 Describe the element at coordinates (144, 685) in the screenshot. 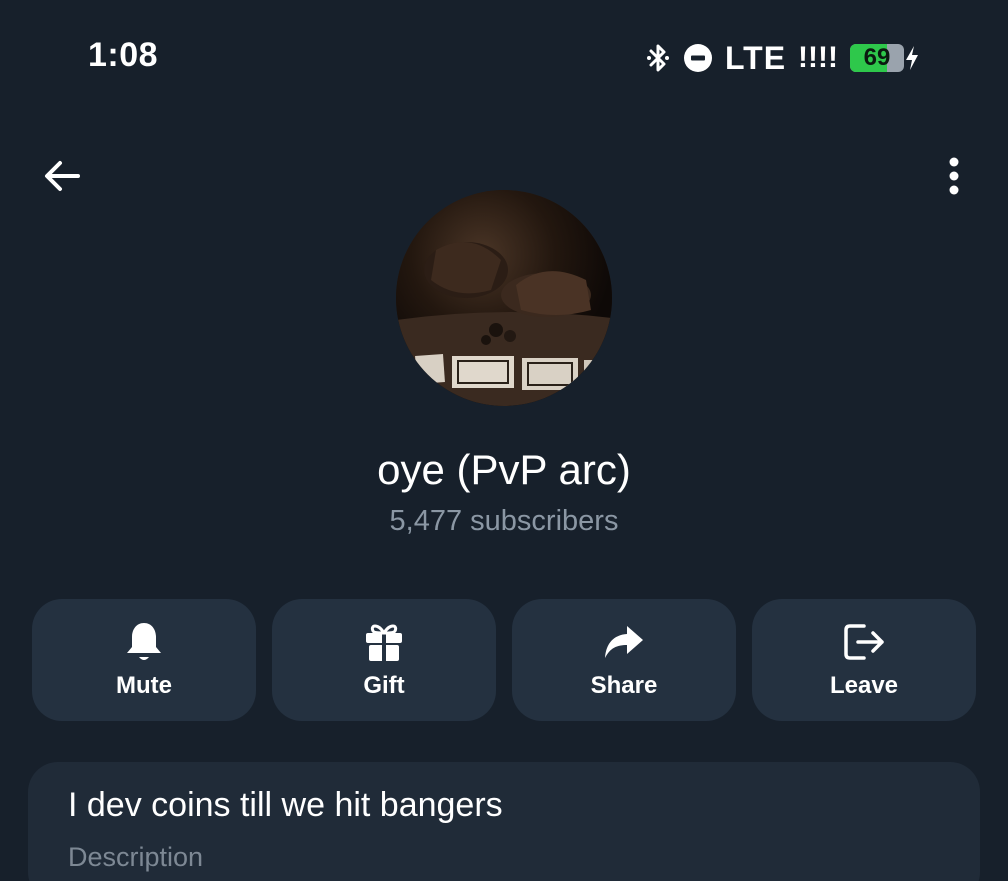

I see `mute-label: Mute` at that location.